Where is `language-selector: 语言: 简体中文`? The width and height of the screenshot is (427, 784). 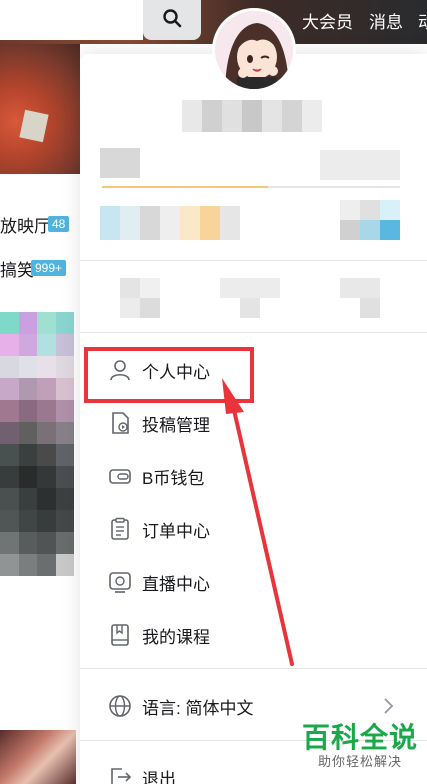
language-selector: 语言: 简体中文 is located at coordinates (258, 706).